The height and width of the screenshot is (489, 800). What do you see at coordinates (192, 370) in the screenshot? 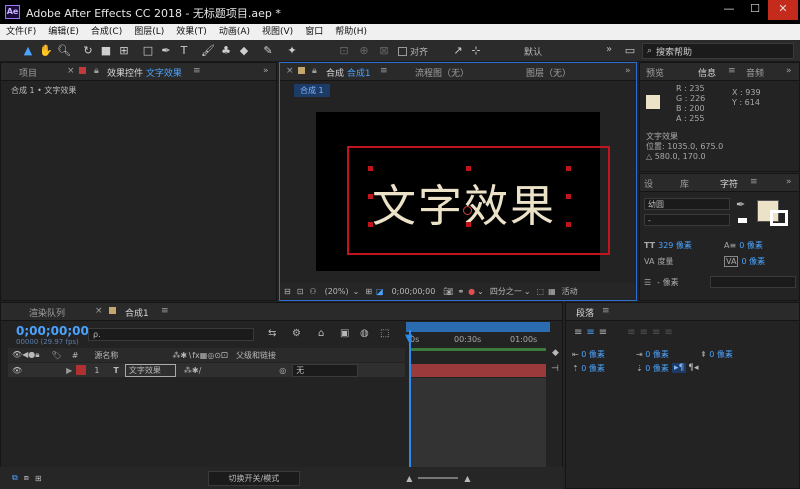
I see `layer-switches: ⁂✱∕` at bounding box center [192, 370].